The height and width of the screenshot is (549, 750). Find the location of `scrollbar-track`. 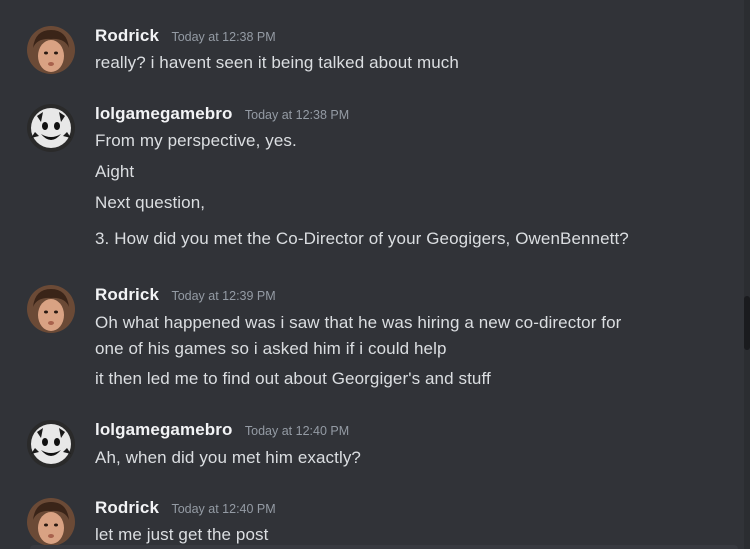

scrollbar-track is located at coordinates (747, 274).